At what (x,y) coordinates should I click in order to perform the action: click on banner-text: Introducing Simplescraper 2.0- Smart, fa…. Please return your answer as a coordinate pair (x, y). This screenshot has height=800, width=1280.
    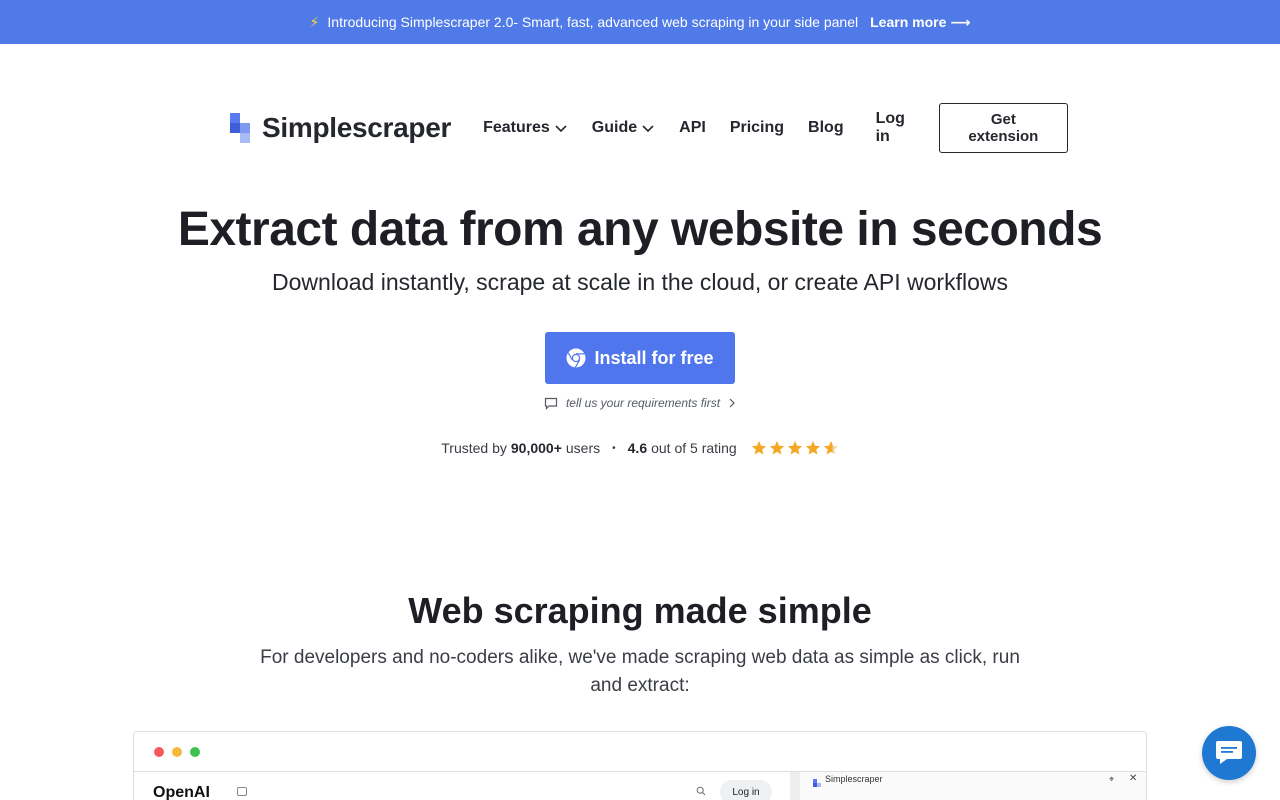
    Looking at the image, I should click on (593, 22).